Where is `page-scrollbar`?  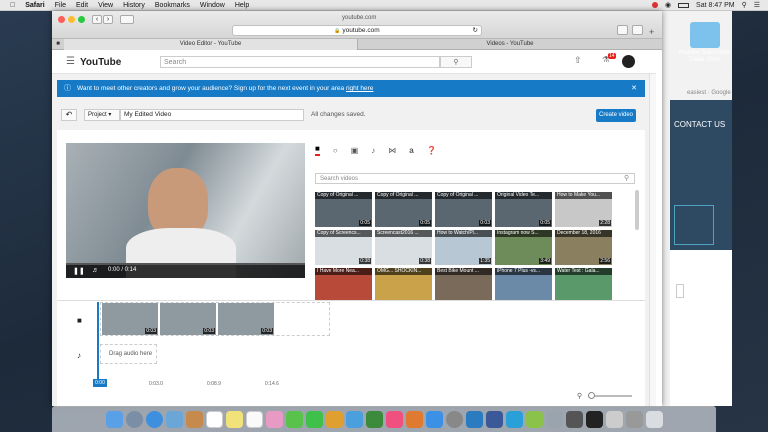 page-scrollbar is located at coordinates (652, 240).